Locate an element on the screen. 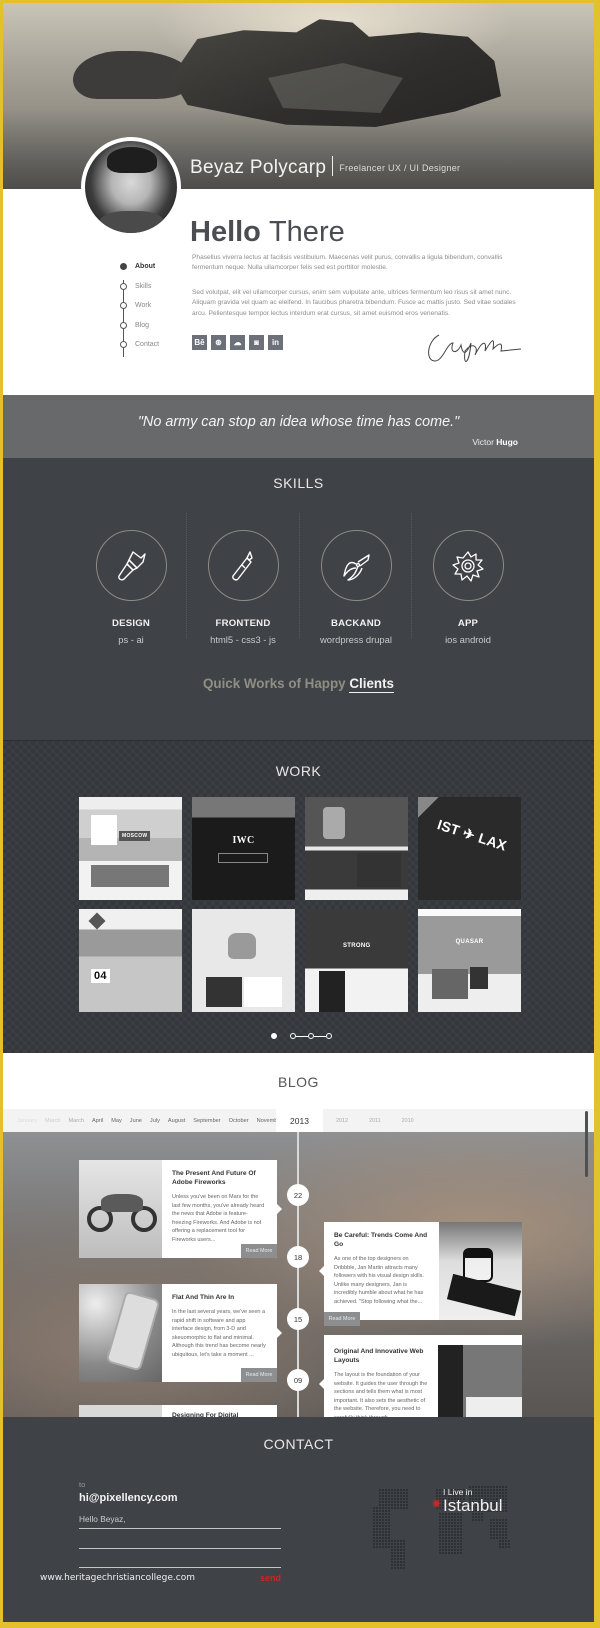 This screenshot has width=600, height=1628. work-thumbnail: MOSCOW is located at coordinates (130, 848).